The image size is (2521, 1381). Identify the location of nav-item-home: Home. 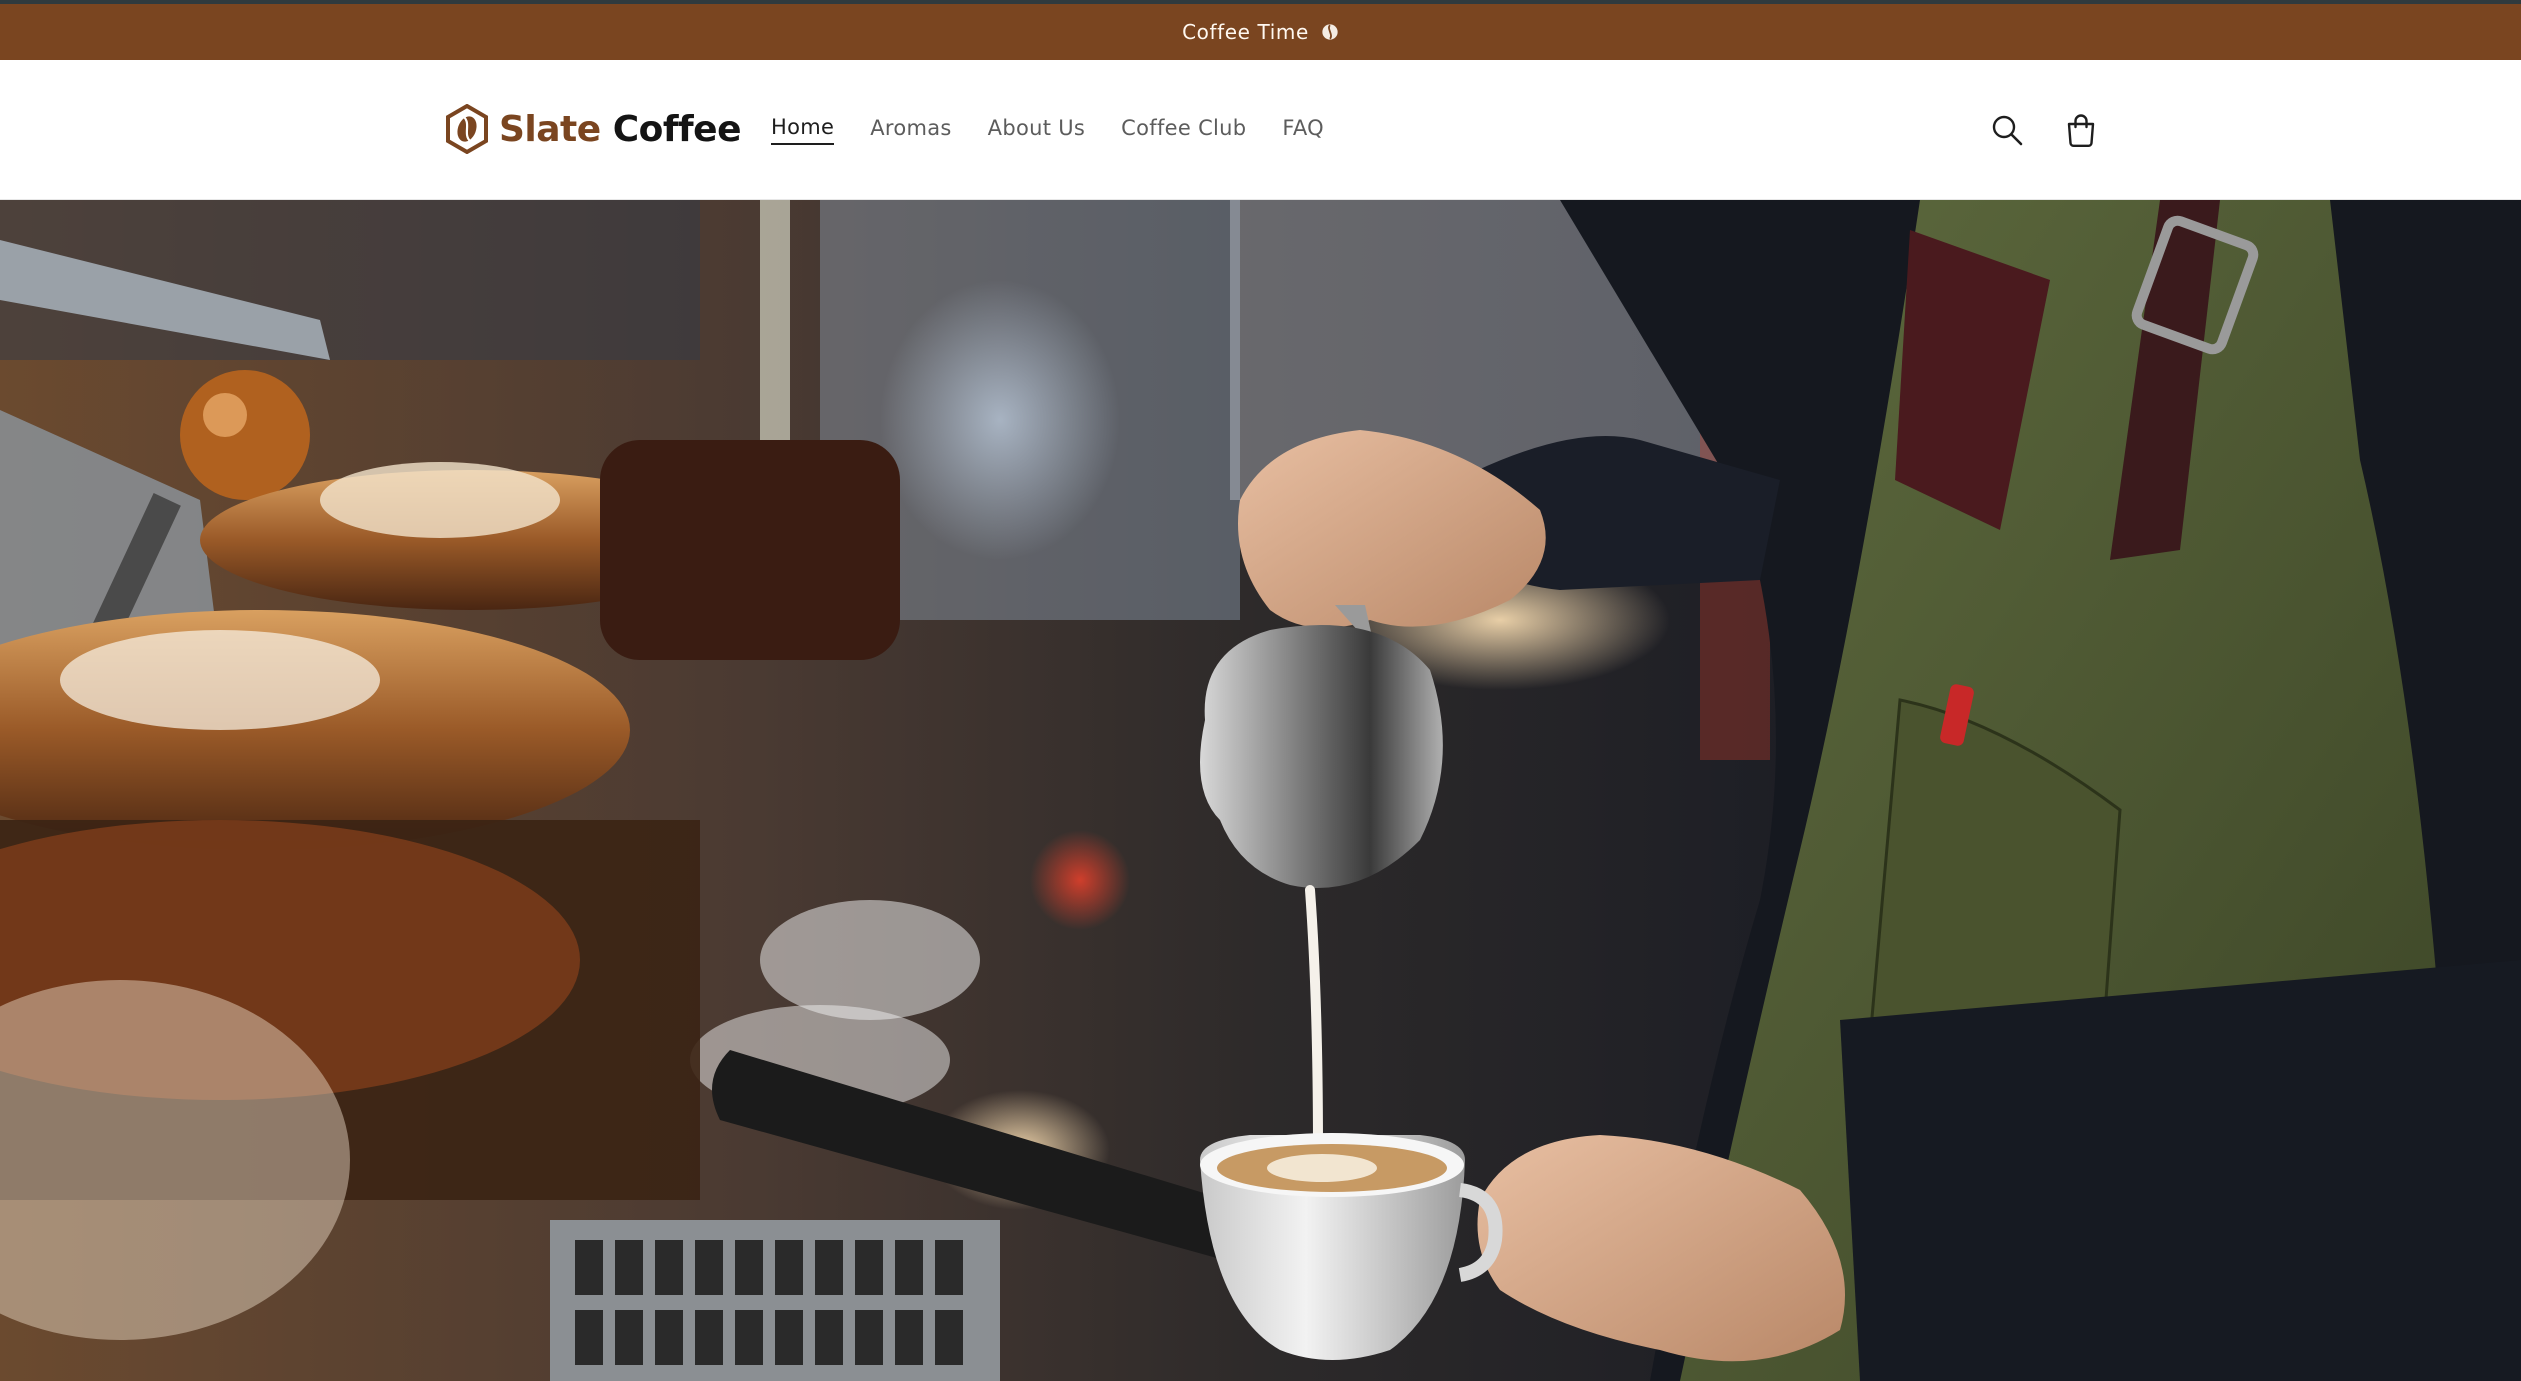
(803, 130).